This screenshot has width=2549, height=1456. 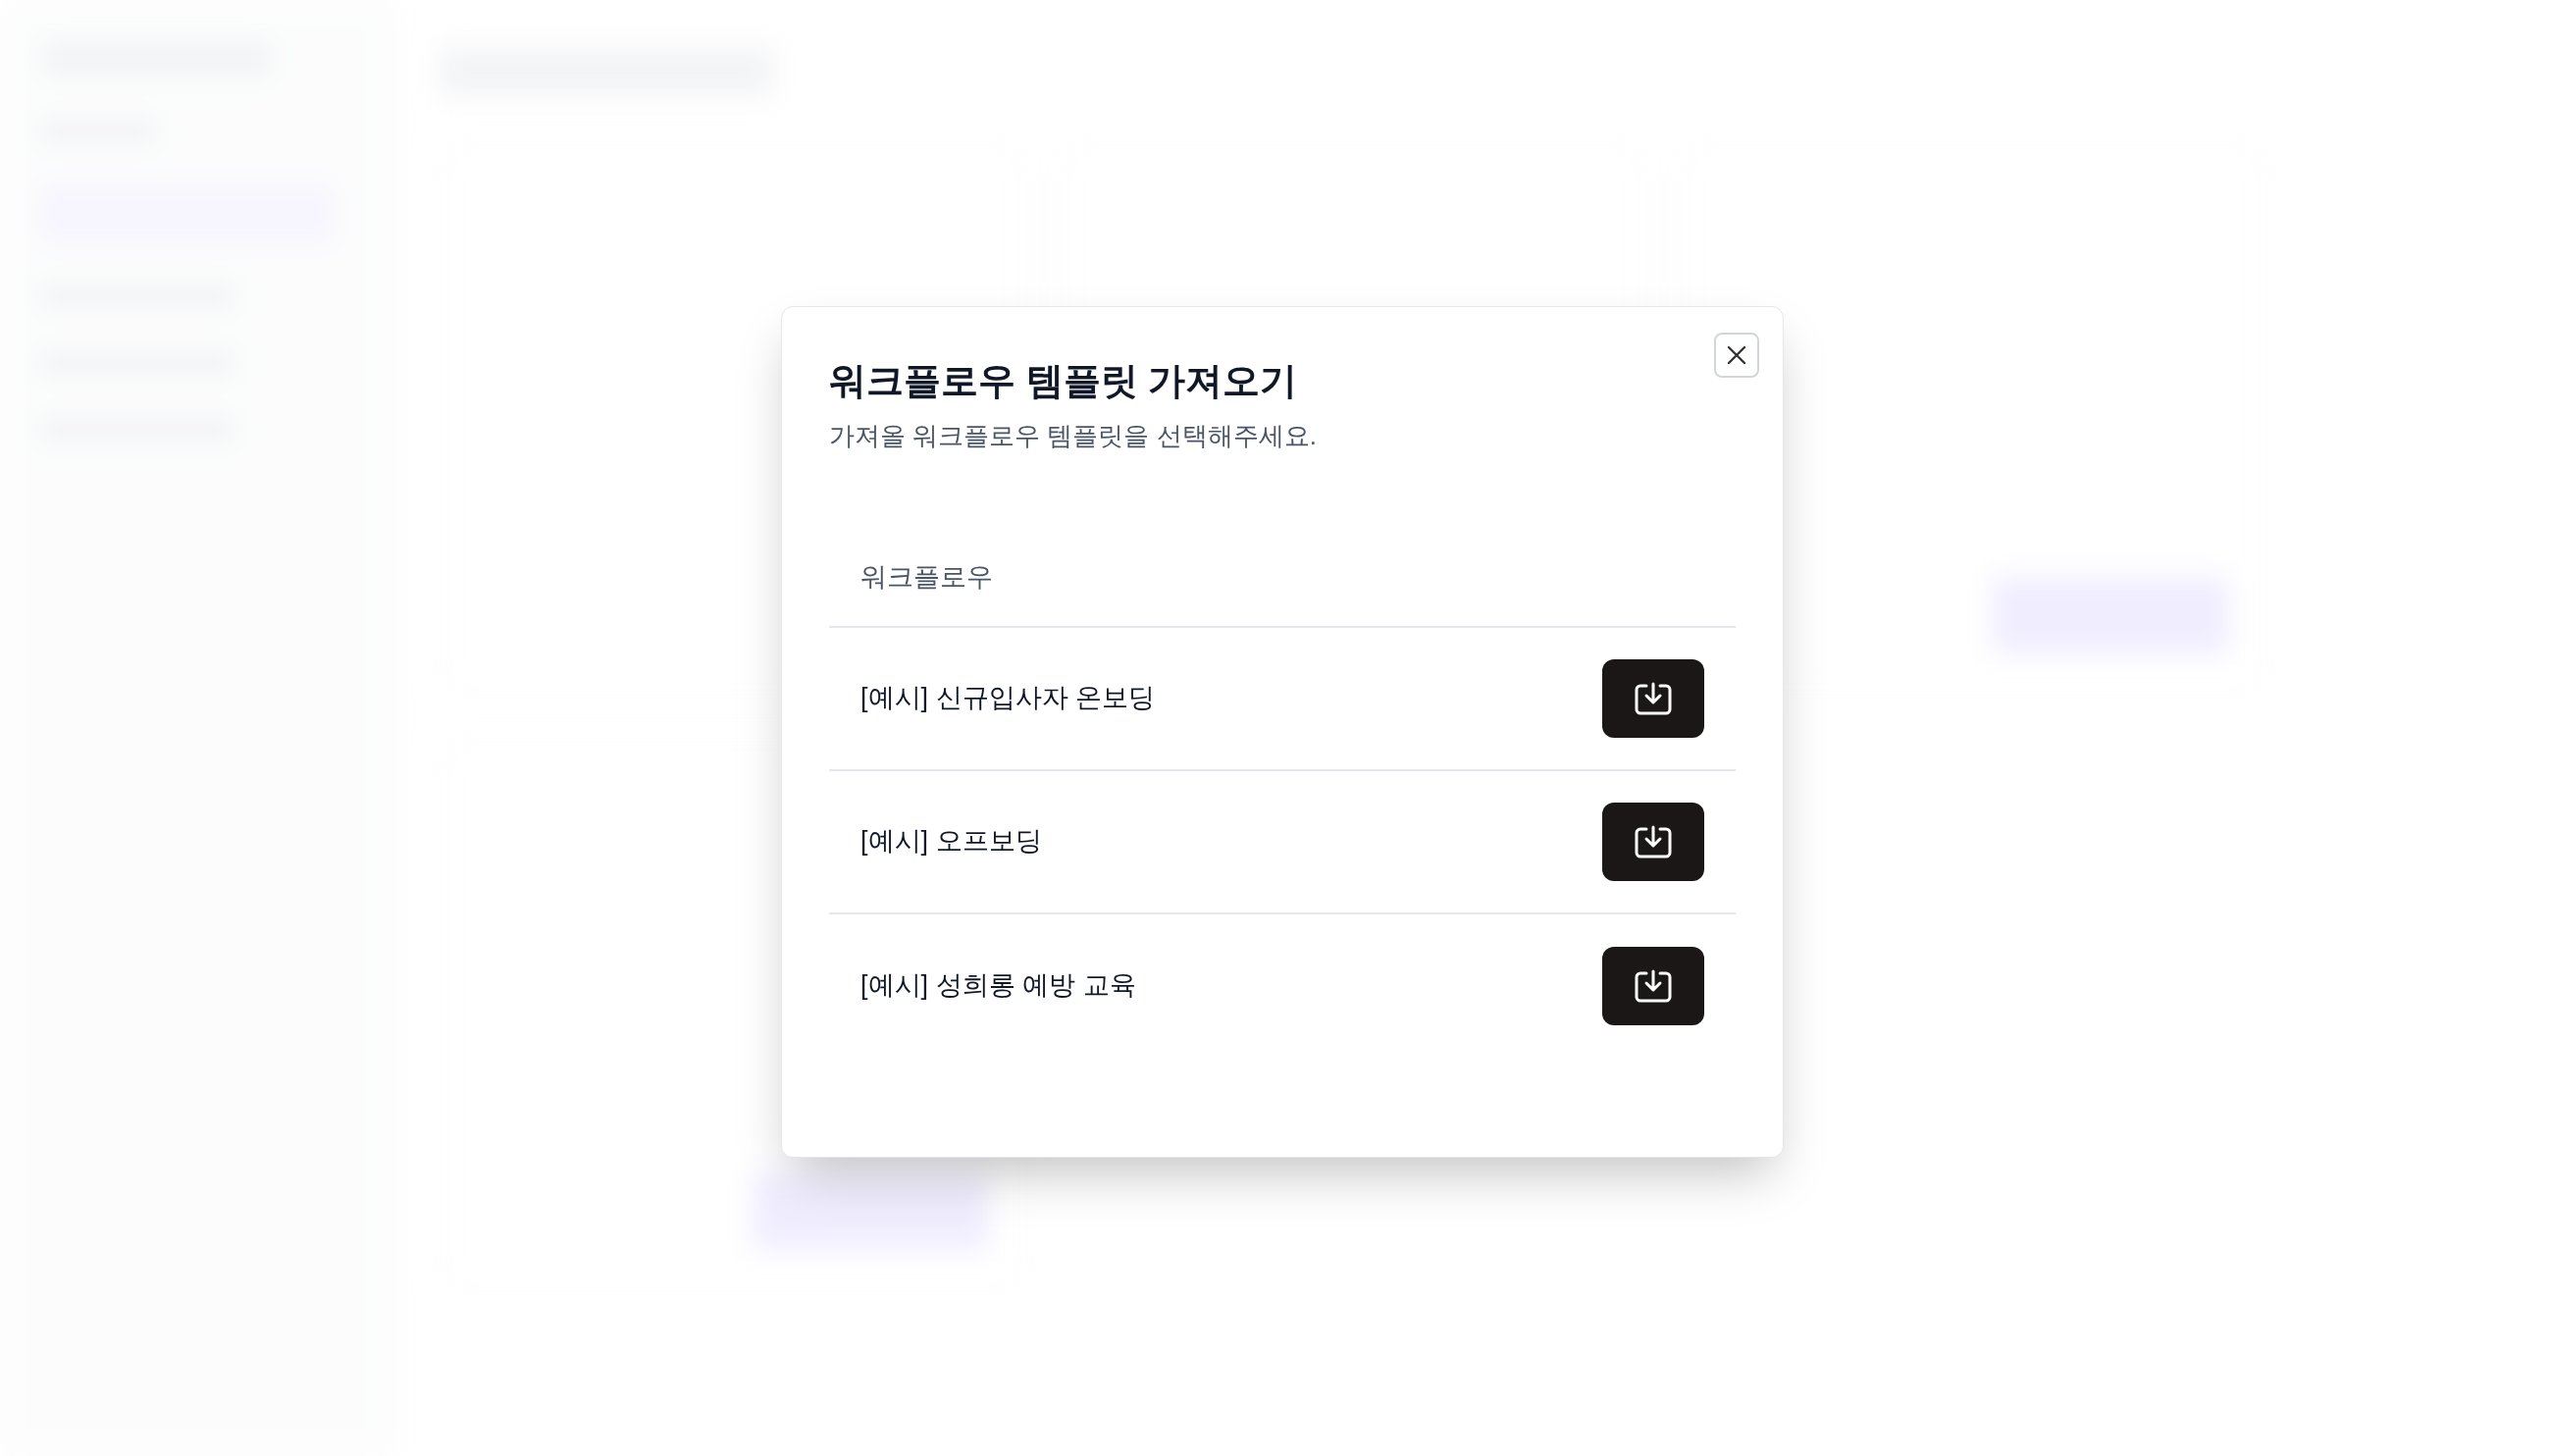 I want to click on dialog-title: 워크플로우 템플릿 가져오기, so click(x=1064, y=381).